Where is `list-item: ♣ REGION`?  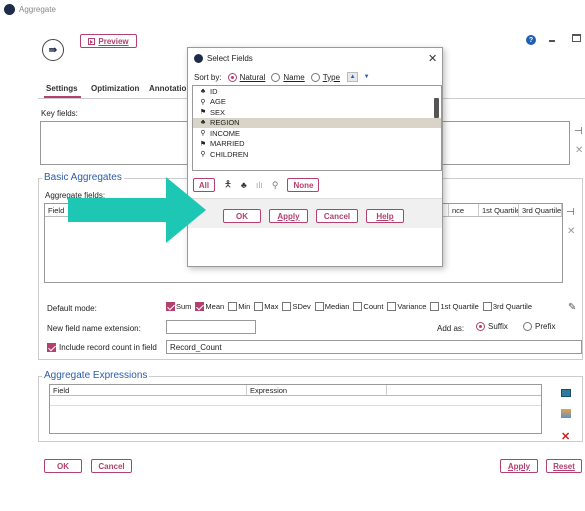 list-item: ♣ REGION is located at coordinates (317, 122).